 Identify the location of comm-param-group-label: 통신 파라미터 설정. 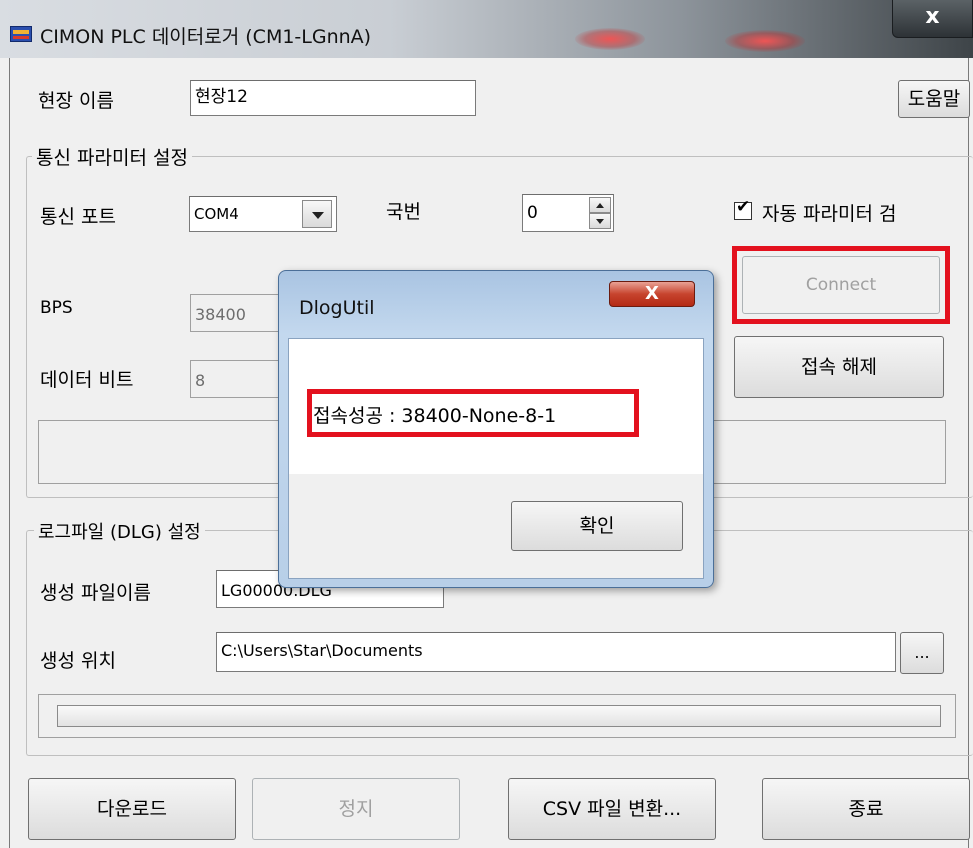
(112, 156).